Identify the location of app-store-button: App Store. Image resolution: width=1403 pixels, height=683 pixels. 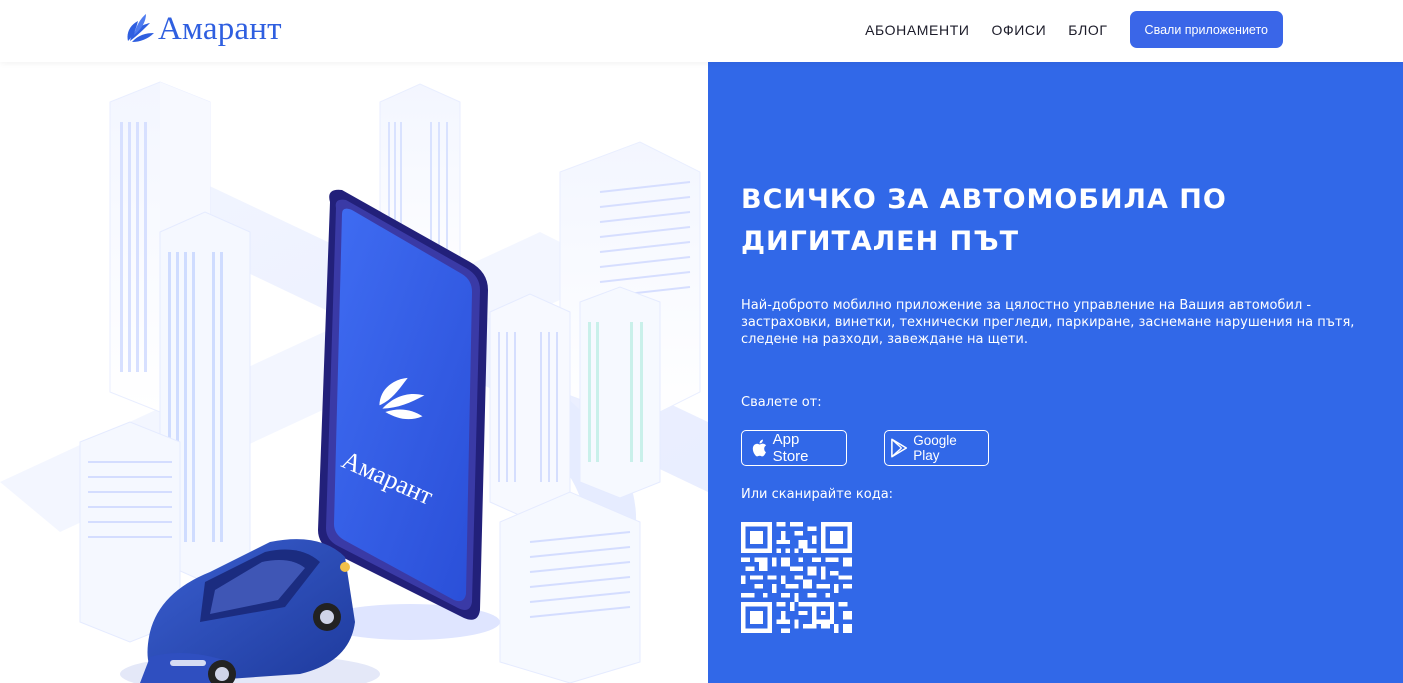
(794, 448).